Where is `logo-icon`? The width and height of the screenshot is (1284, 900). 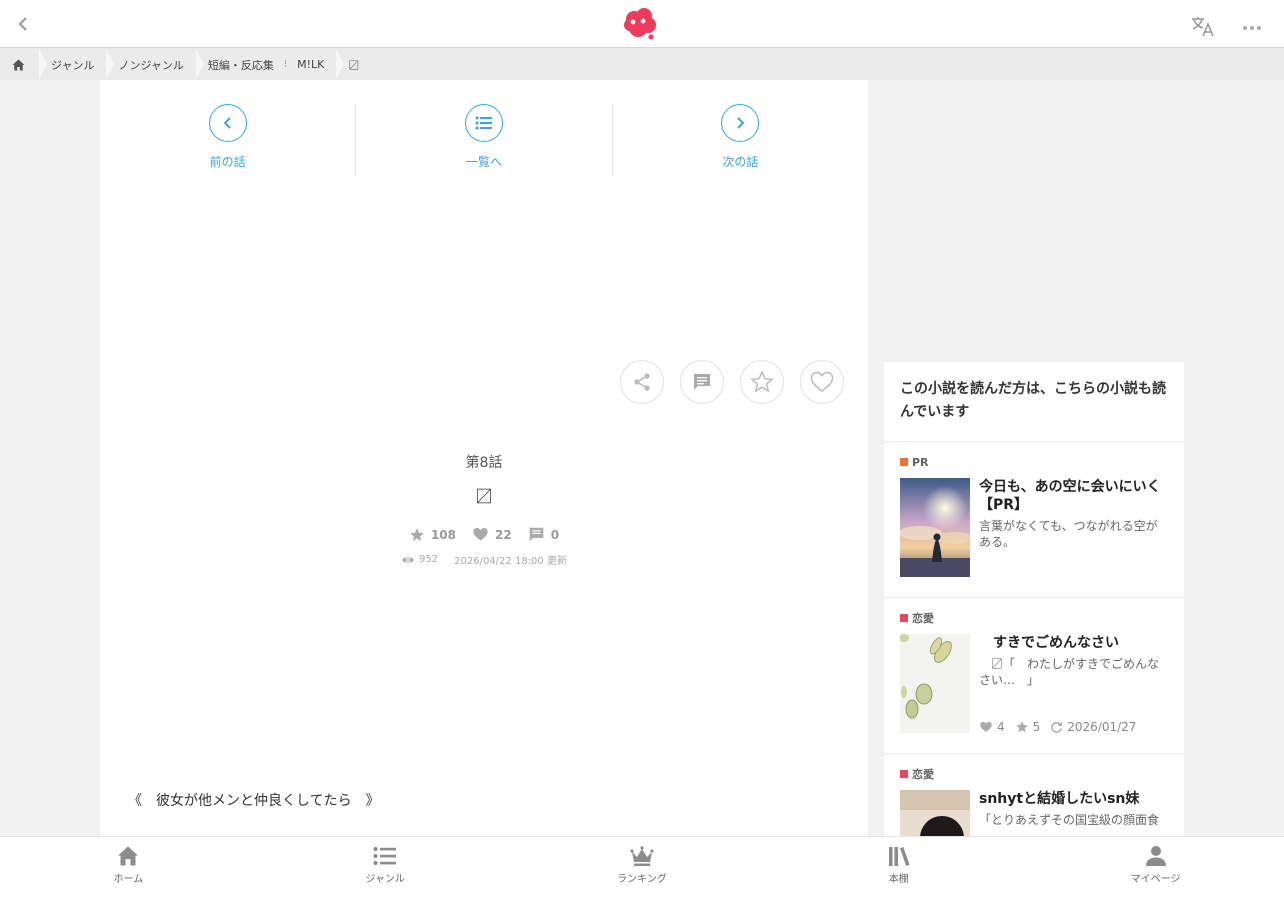 logo-icon is located at coordinates (640, 24).